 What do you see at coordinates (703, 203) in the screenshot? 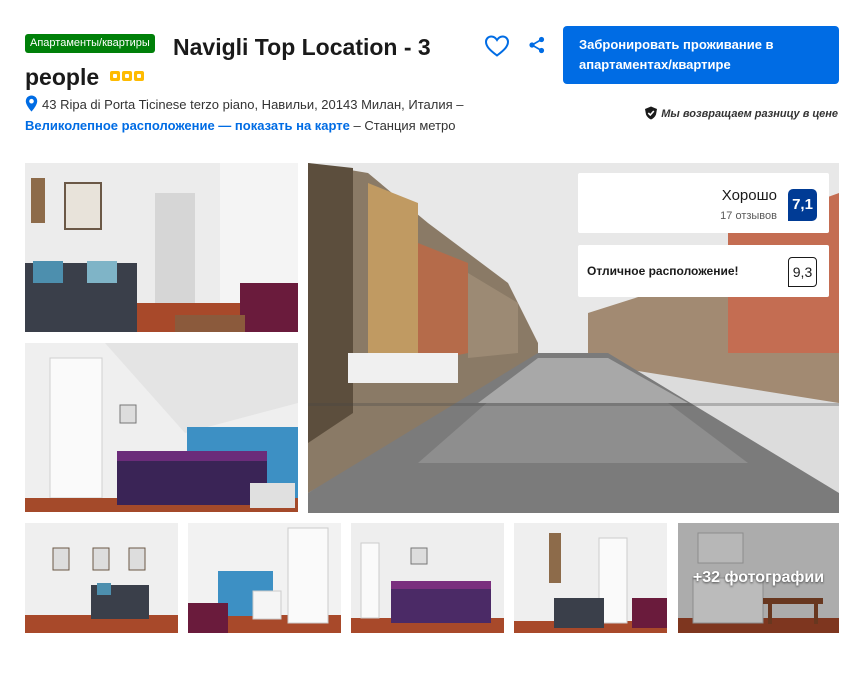
I see `review-score-card: Хорошо 17 отзывов 7,1` at bounding box center [703, 203].